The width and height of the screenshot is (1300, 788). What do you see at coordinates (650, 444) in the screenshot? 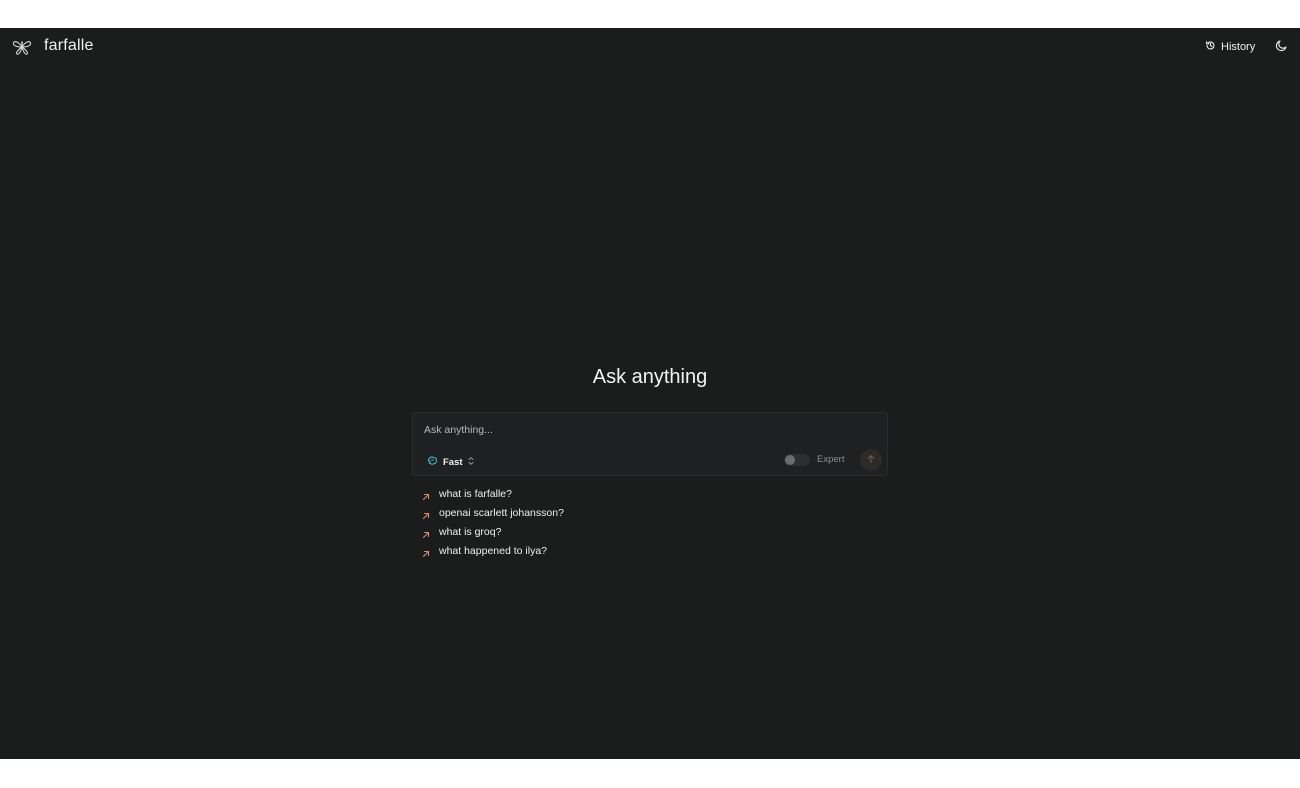
I see `ask-panel: Fast Expert` at bounding box center [650, 444].